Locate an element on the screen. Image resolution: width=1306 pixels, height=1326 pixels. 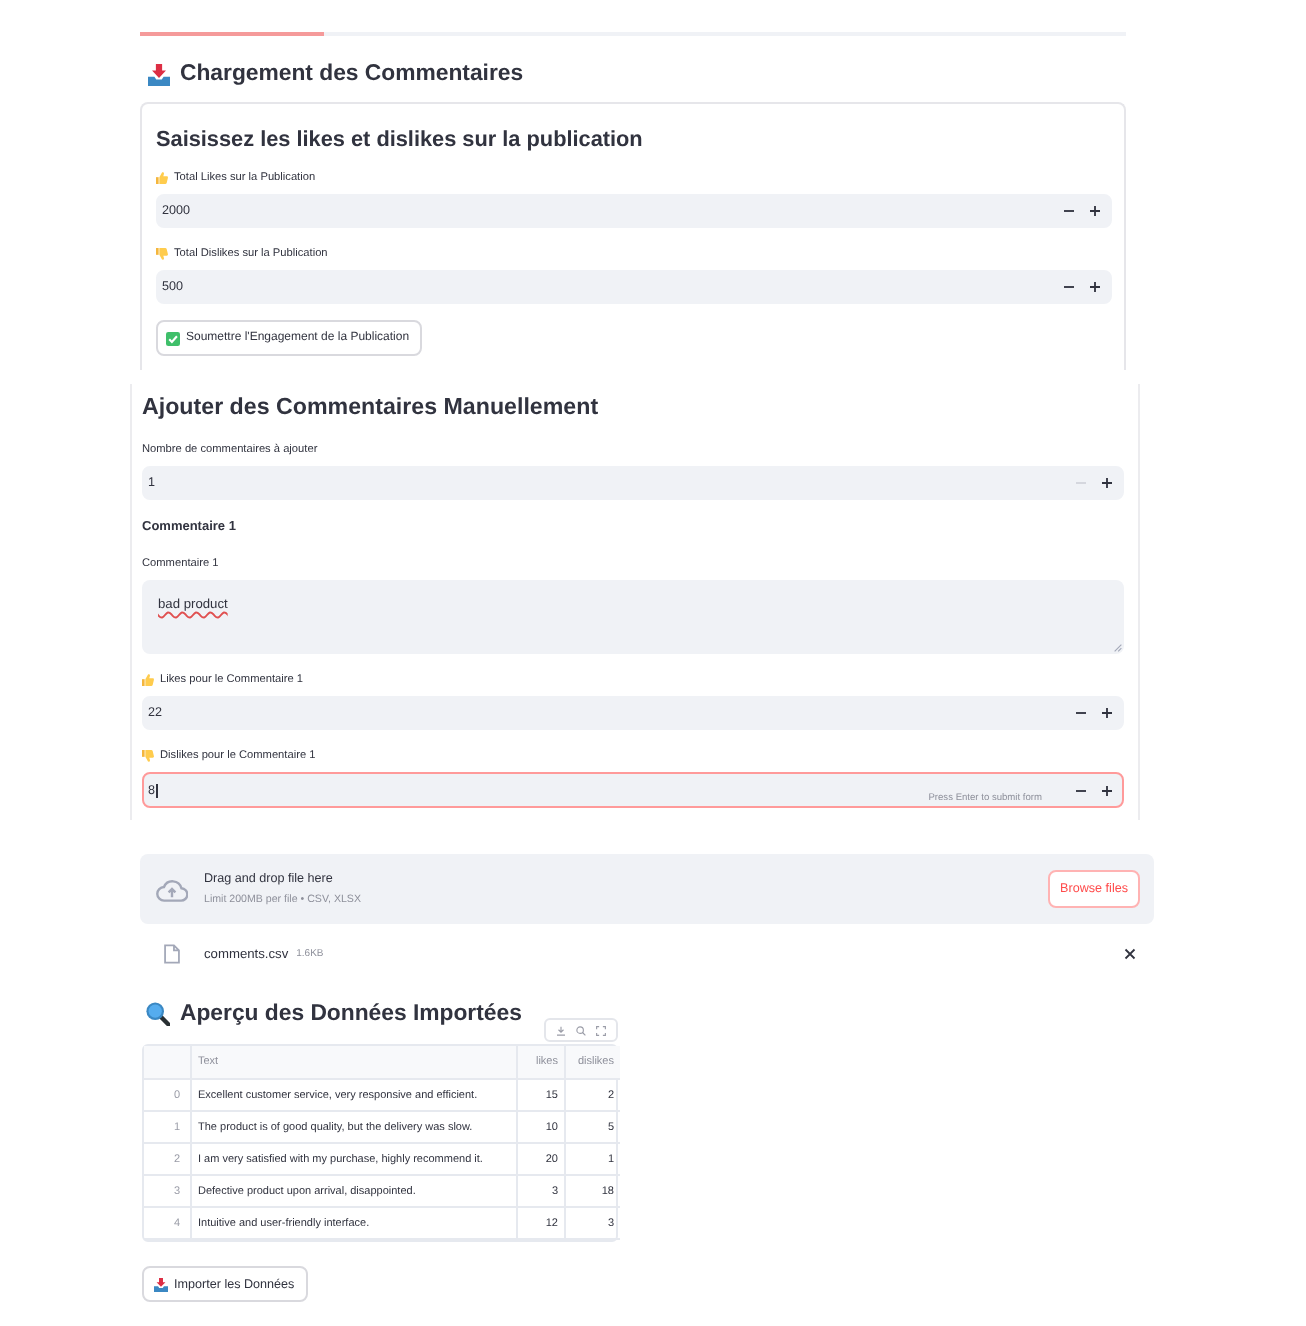
section-title: Aperçu des Données Importées is located at coordinates (351, 1015).